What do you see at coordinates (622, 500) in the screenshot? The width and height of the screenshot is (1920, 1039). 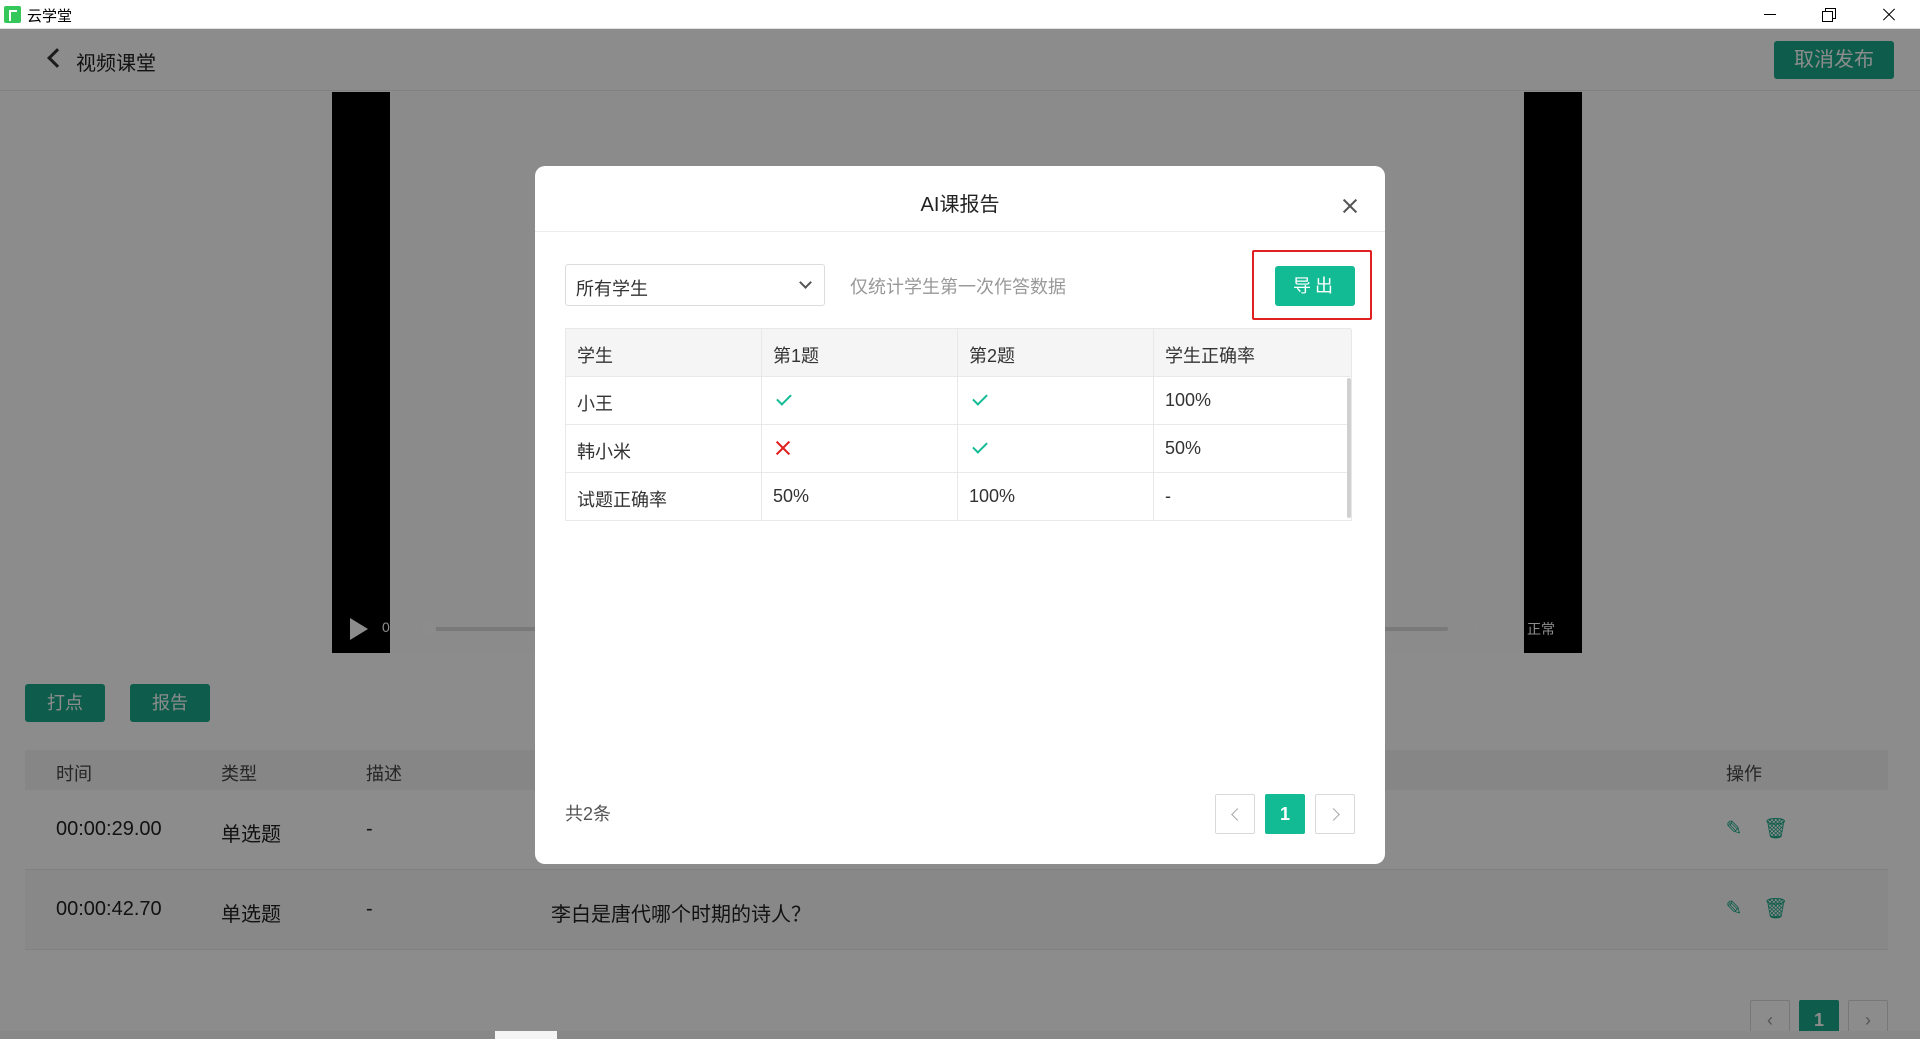 I see `question-rate-label: 试题正确率` at bounding box center [622, 500].